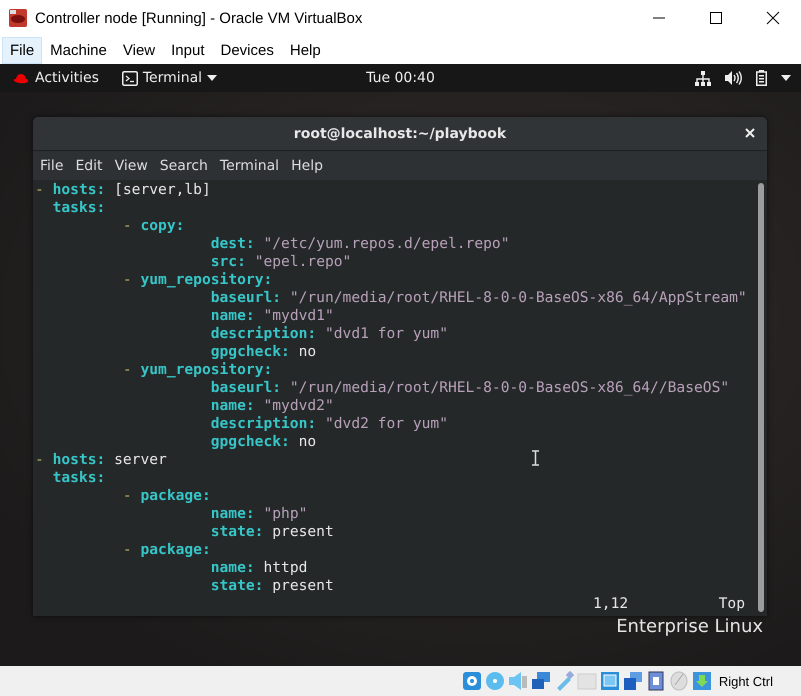  I want to click on clock: Tue 00:40, so click(400, 78).